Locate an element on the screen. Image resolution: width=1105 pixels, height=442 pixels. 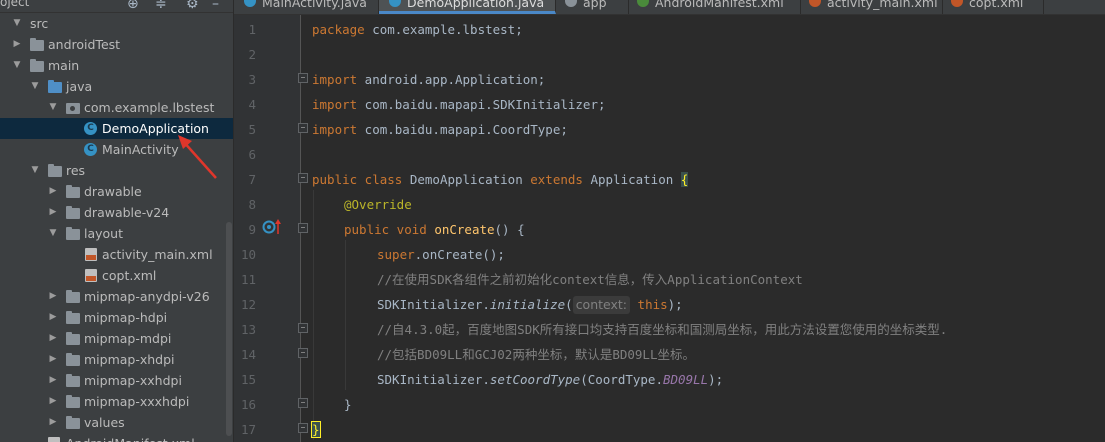
tab-mainactivity-java: MainActivity.java is located at coordinates (306, 7).